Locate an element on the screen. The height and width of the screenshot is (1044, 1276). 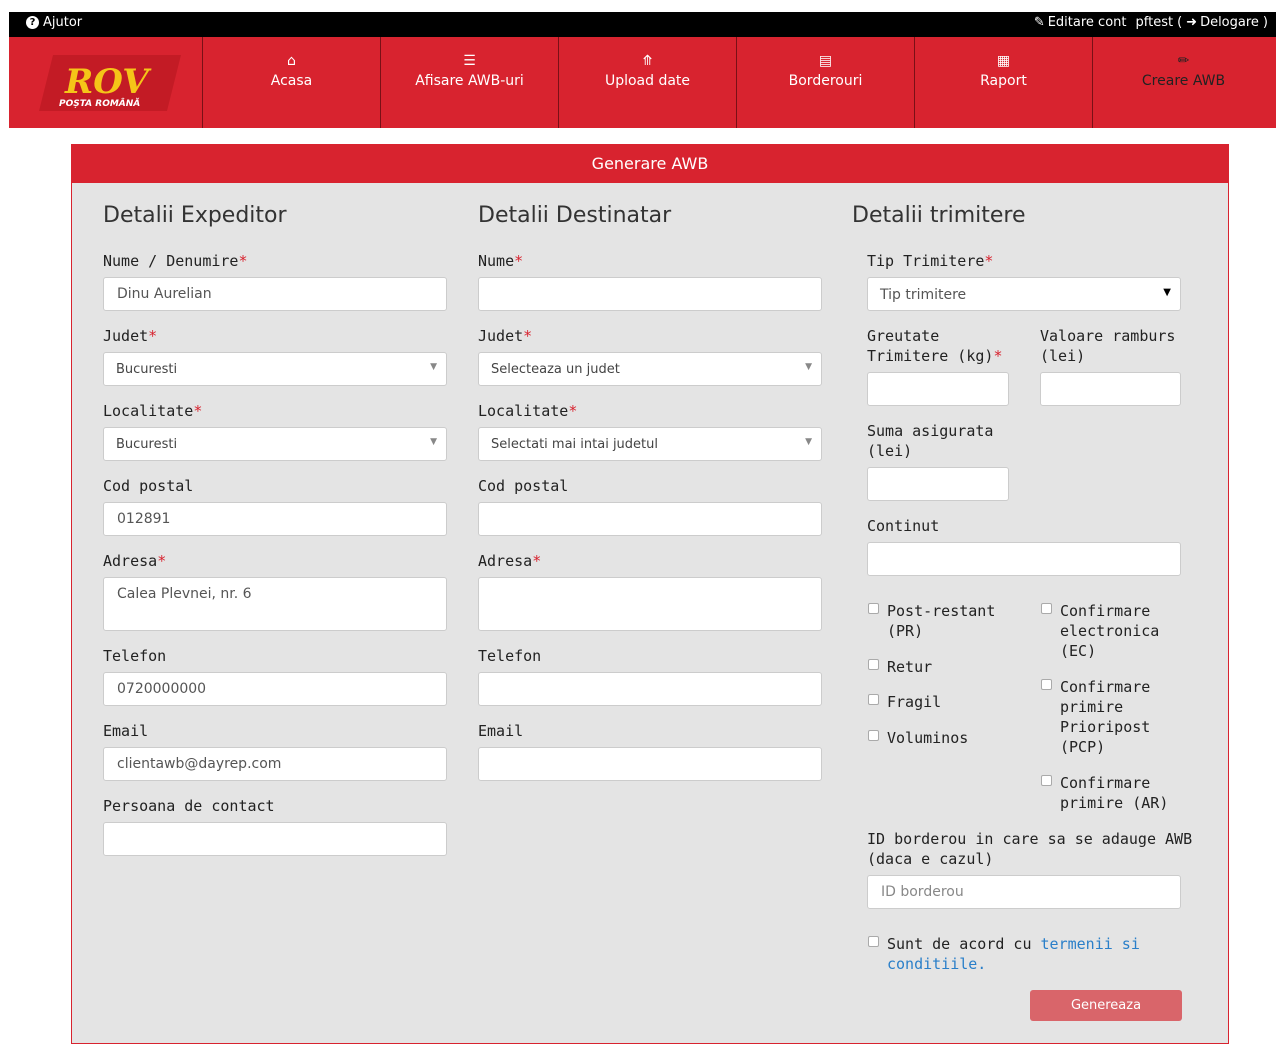
logo-mark: ROV is located at coordinates (108, 82).